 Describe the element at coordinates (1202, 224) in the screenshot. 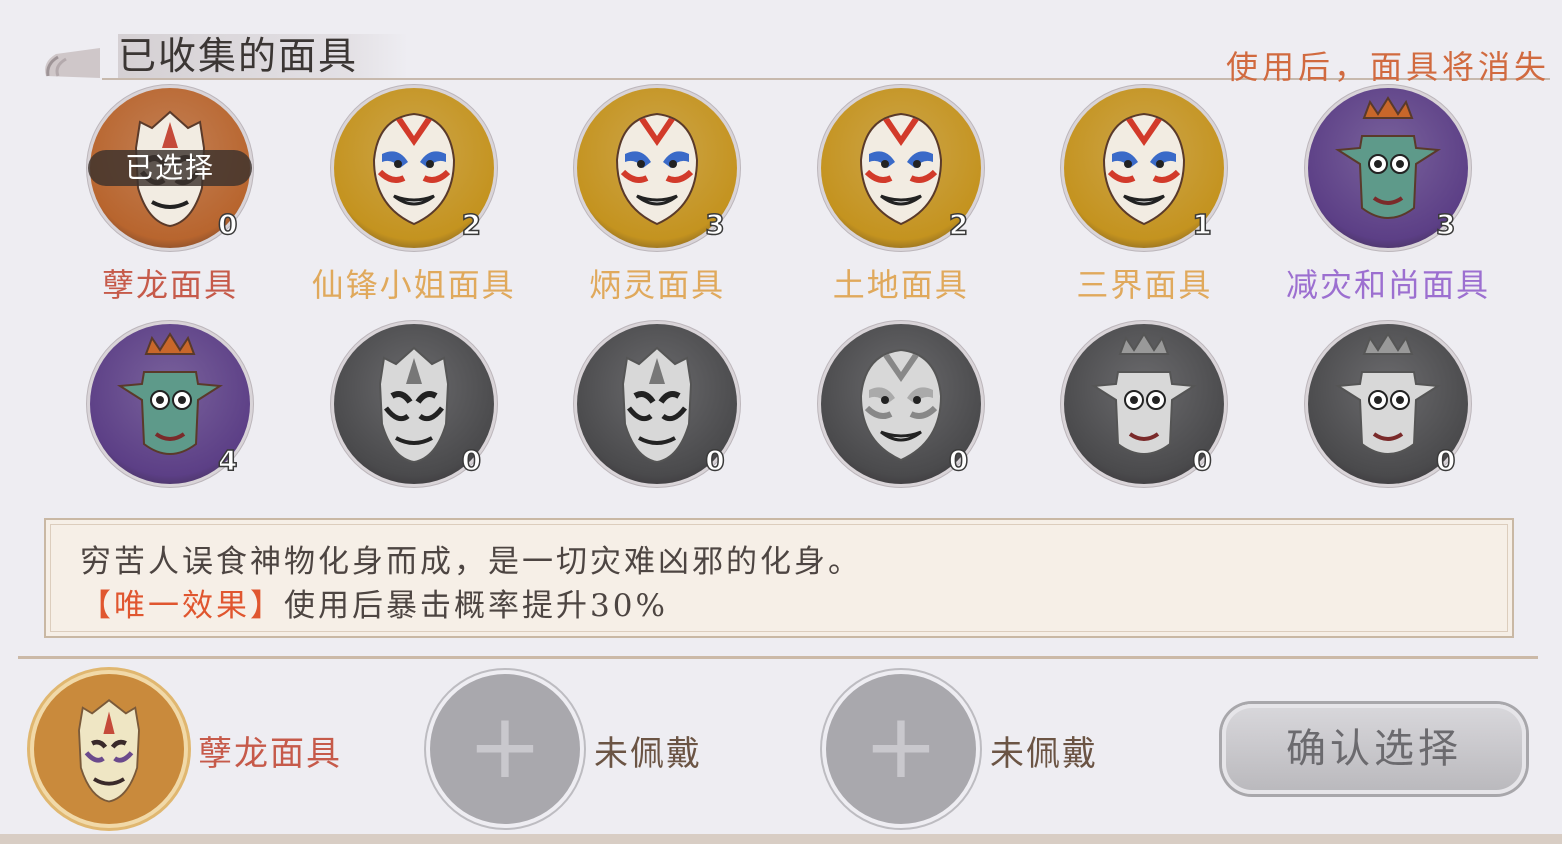

I see `mask-count: 1` at that location.